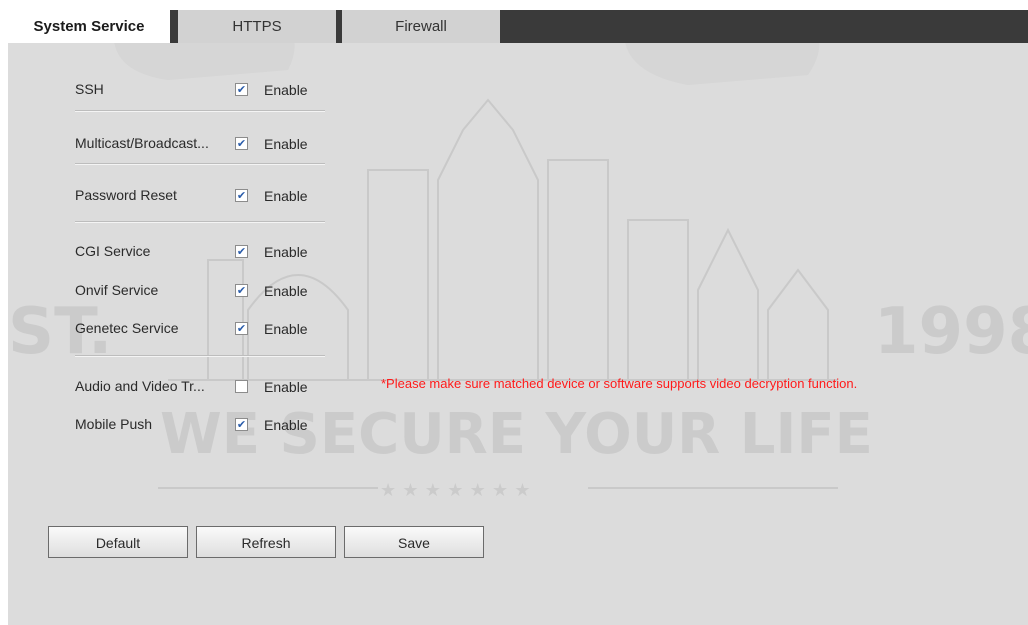  I want to click on cgi-service-checkbox: ✔, so click(241, 251).